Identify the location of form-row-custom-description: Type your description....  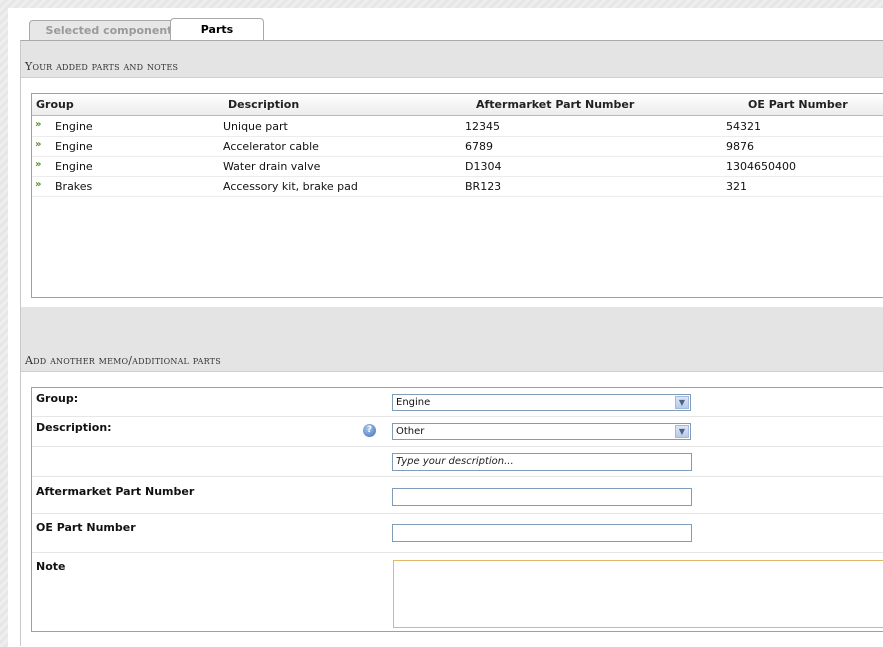
(457, 462).